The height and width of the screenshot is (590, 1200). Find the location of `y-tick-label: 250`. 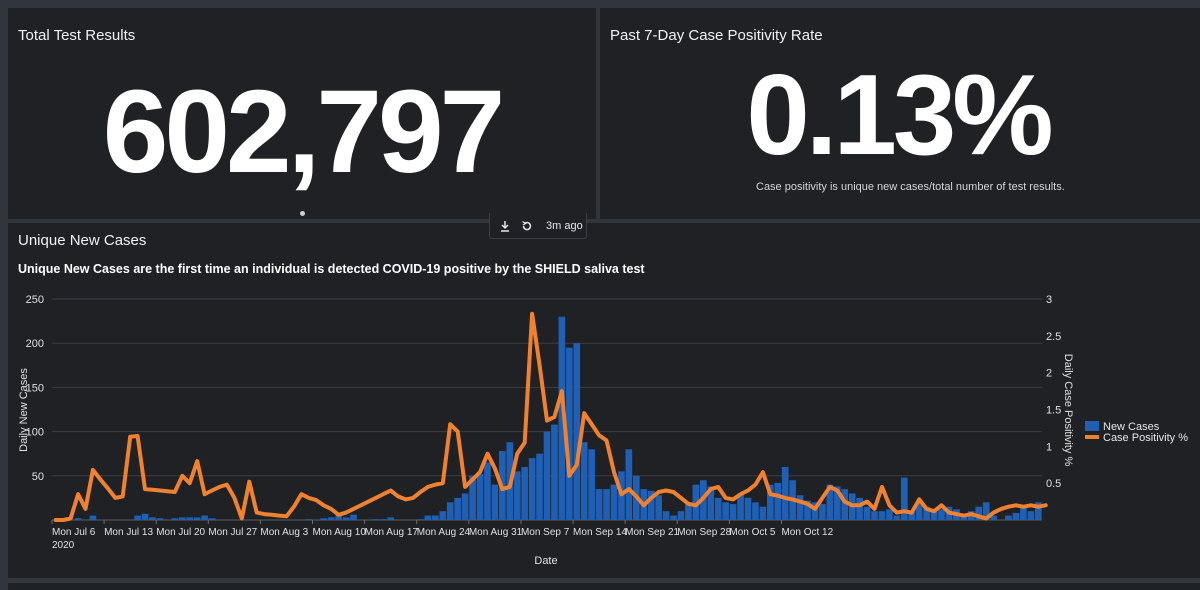

y-tick-label: 250 is located at coordinates (35, 300).